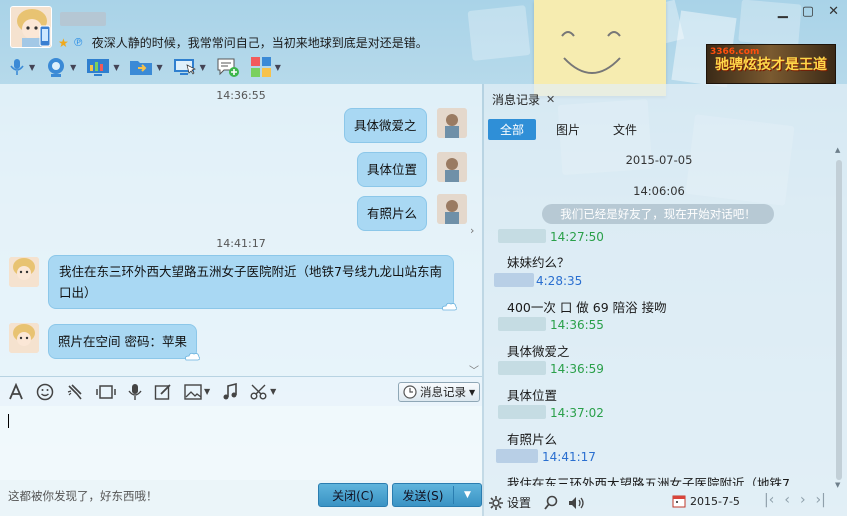  I want to click on settings-button: 设置, so click(509, 502).